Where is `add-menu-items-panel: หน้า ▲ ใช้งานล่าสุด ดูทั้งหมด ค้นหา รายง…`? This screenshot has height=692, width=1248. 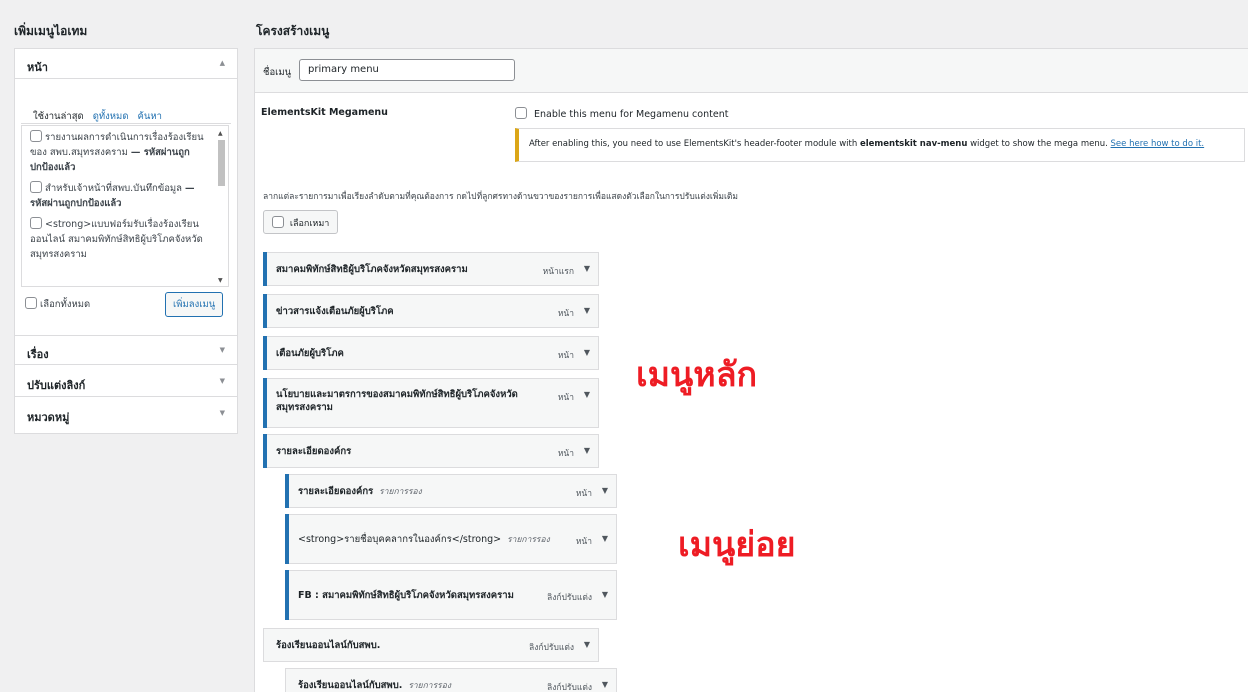
add-menu-items-panel: หน้า ▲ ใช้งานล่าสุด ดูทั้งหมด ค้นหา รายง… is located at coordinates (126, 241).